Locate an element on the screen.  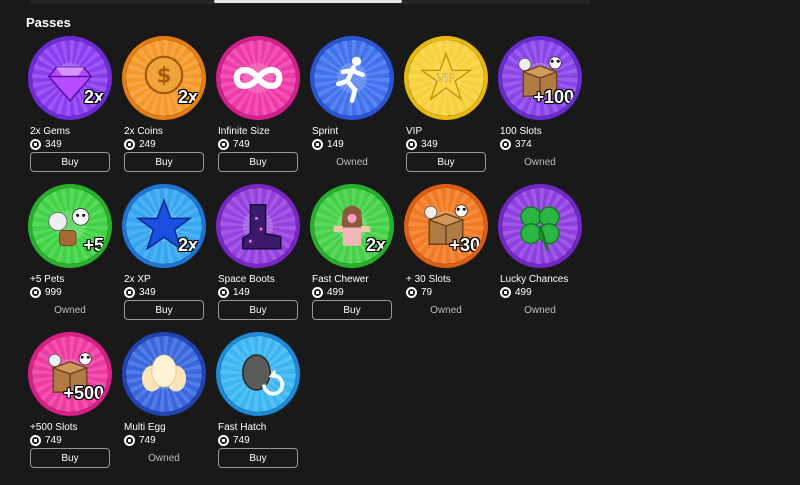
pass-name: 100 Slots is located at coordinates (521, 131).